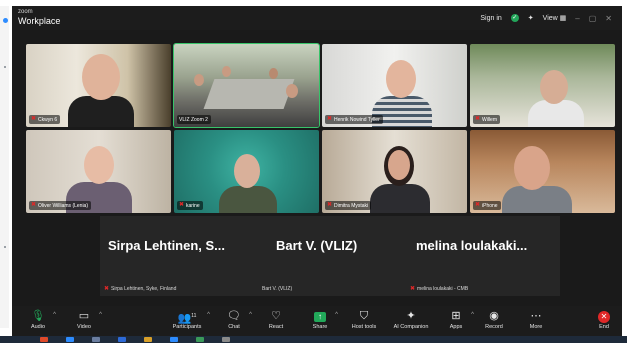  I want to click on video-tile: ✖ Willem, so click(542, 85).